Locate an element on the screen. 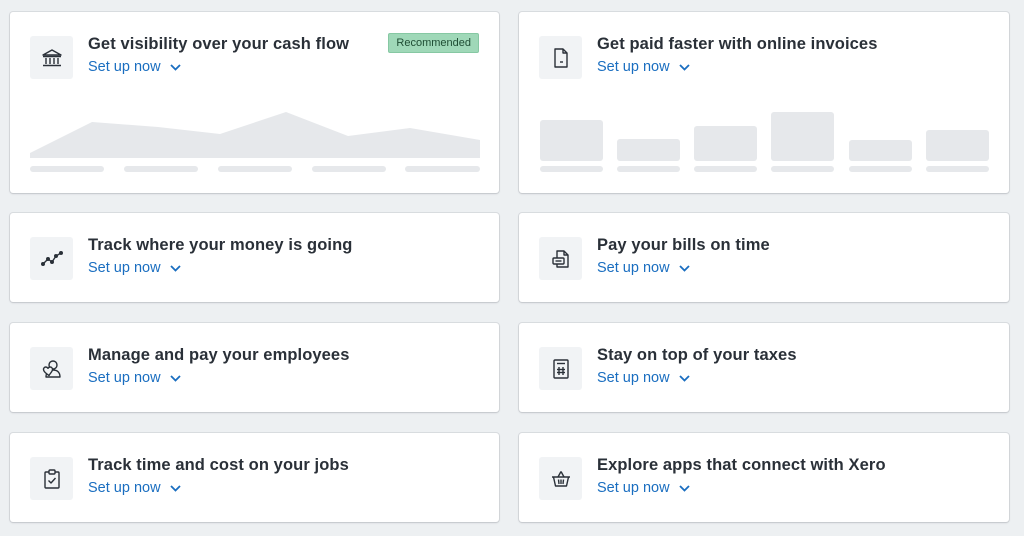 Image resolution: width=1024 pixels, height=536 pixels. card-title: Explore apps that connect with Xero is located at coordinates (741, 465).